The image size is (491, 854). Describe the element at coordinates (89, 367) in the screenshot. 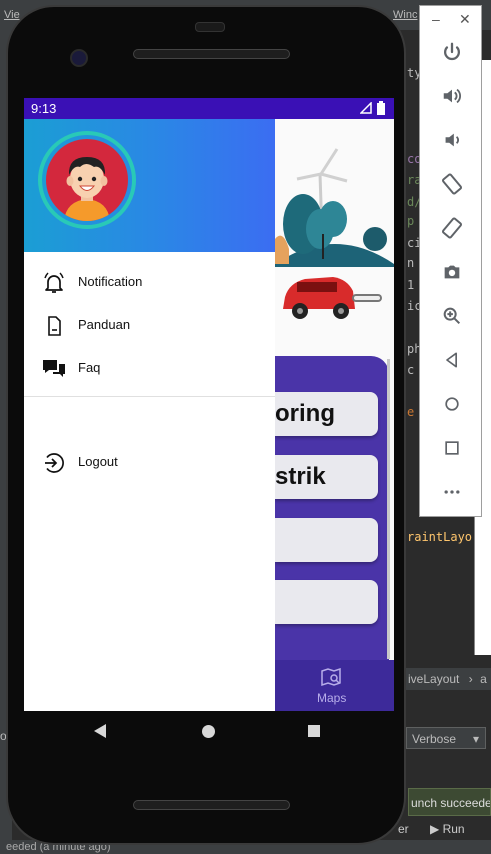

I see `drawer-item-label: Faq` at that location.